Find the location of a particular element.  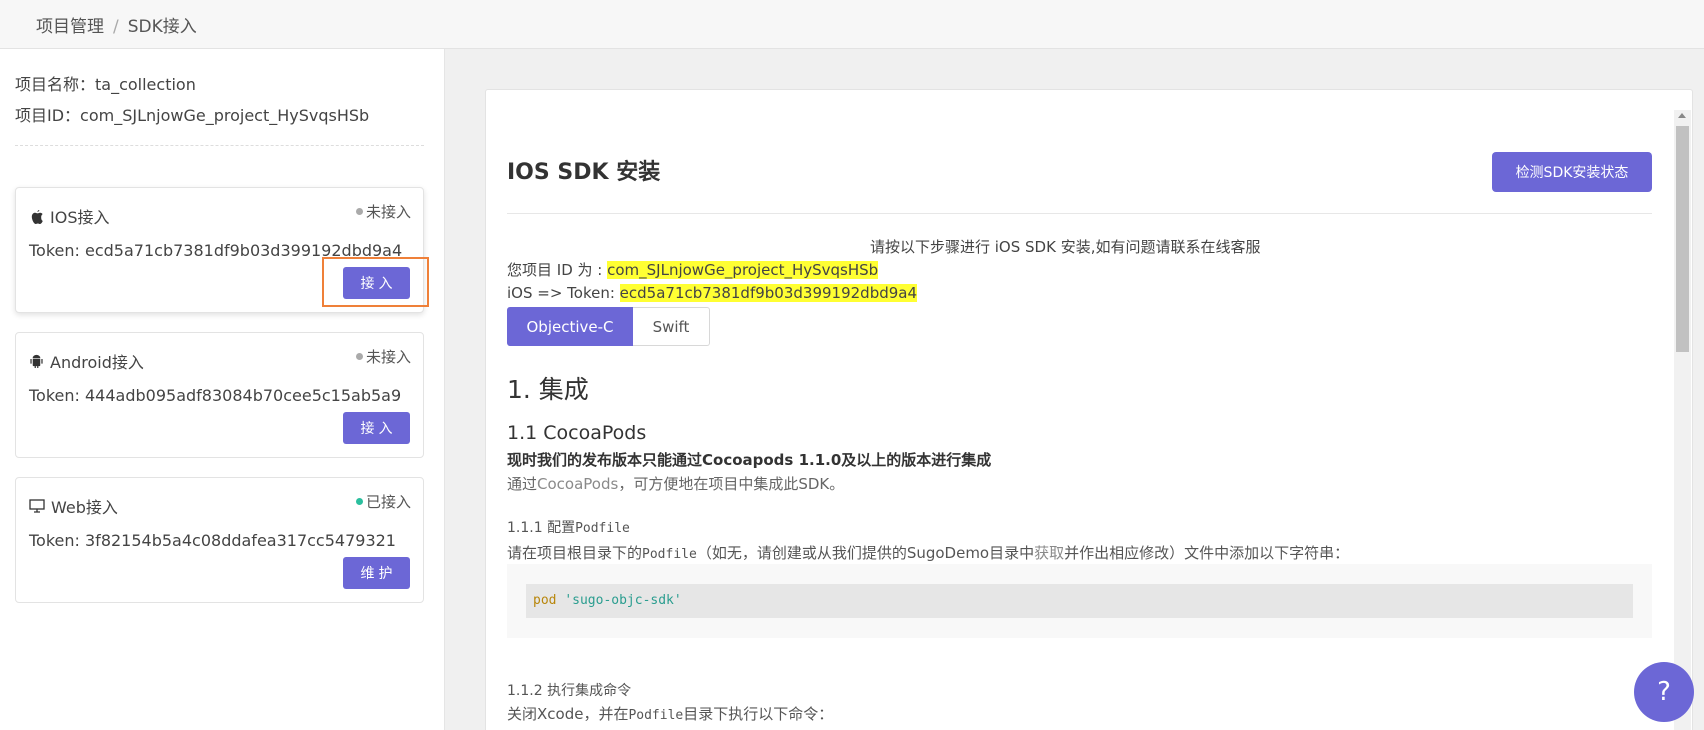

text: （如无，请创建或从我们提供的SugoDemo目录中 is located at coordinates (865, 553).